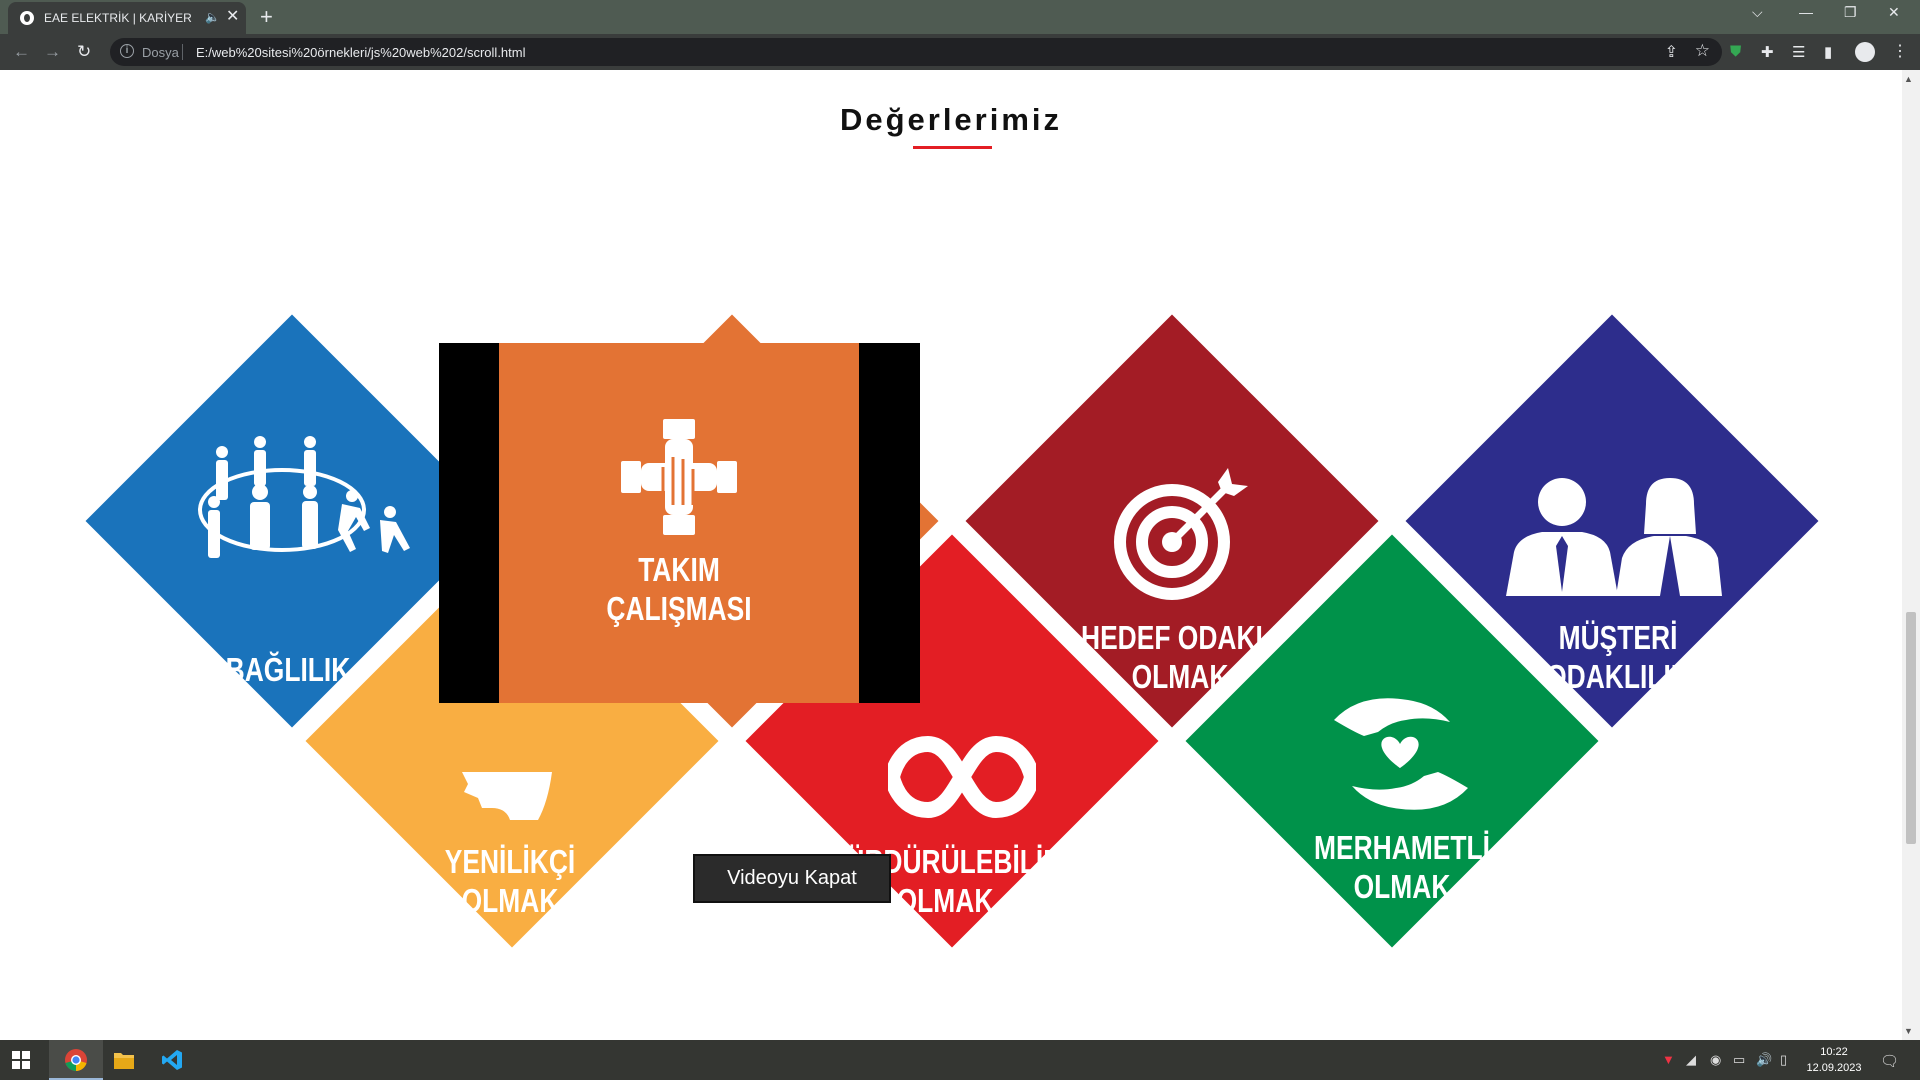  I want to click on side-panel-icon: ▮, so click(1828, 52).